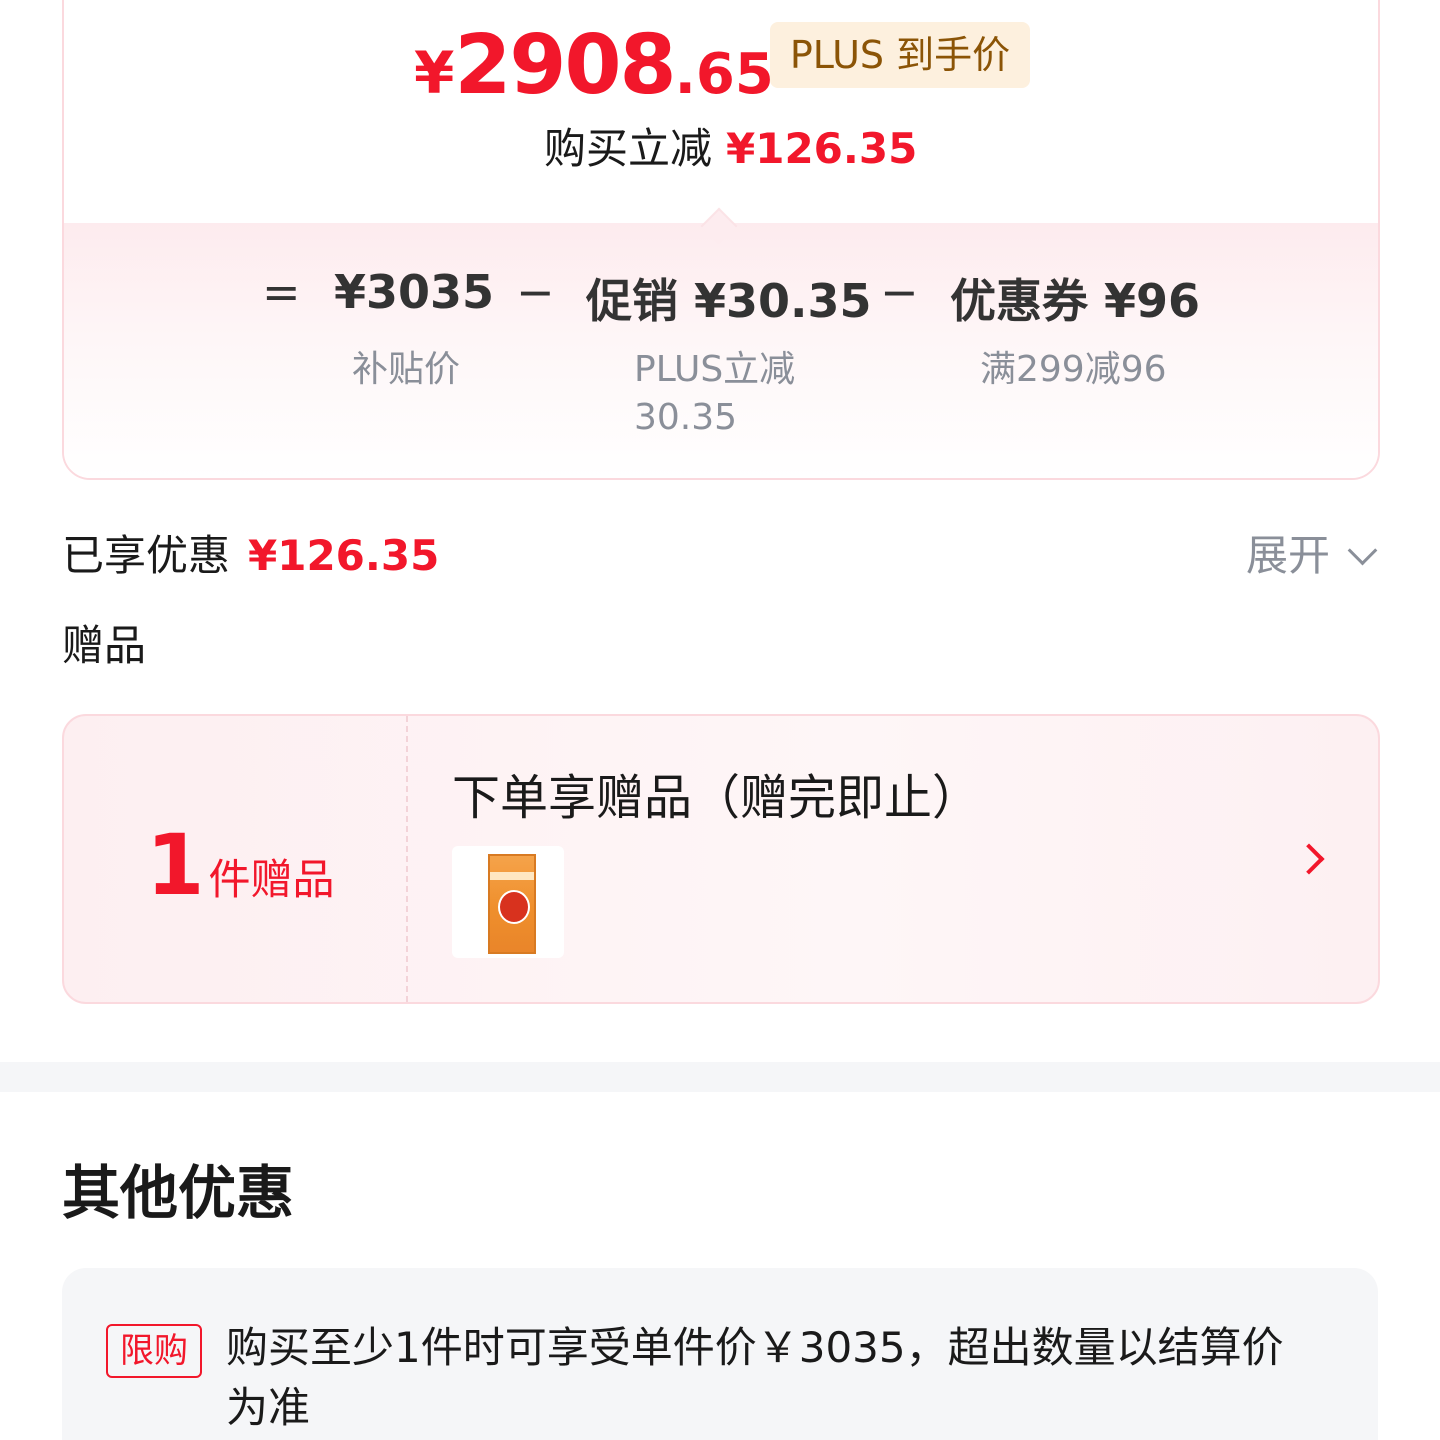 The image size is (1440, 1440). What do you see at coordinates (407, 859) in the screenshot?
I see `gift-card-divider` at bounding box center [407, 859].